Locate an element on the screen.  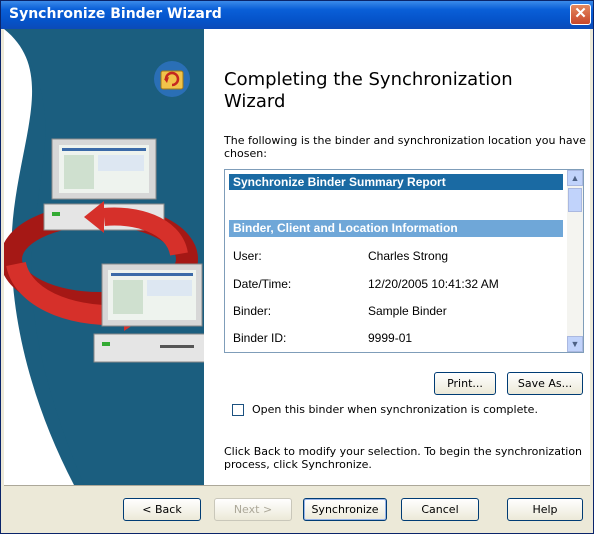
title-bar: Synchronize Binder Wizard ✕ is located at coordinates (297, 15).